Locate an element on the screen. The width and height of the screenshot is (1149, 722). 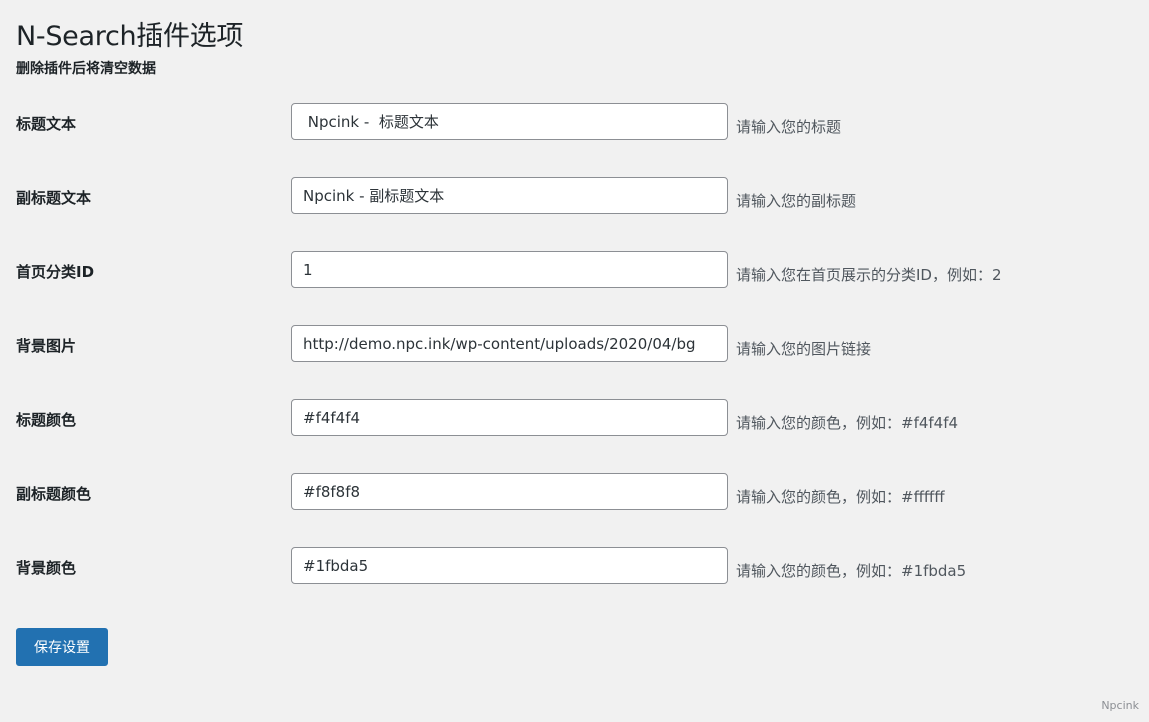
field-label: 首页分类ID is located at coordinates (55, 272).